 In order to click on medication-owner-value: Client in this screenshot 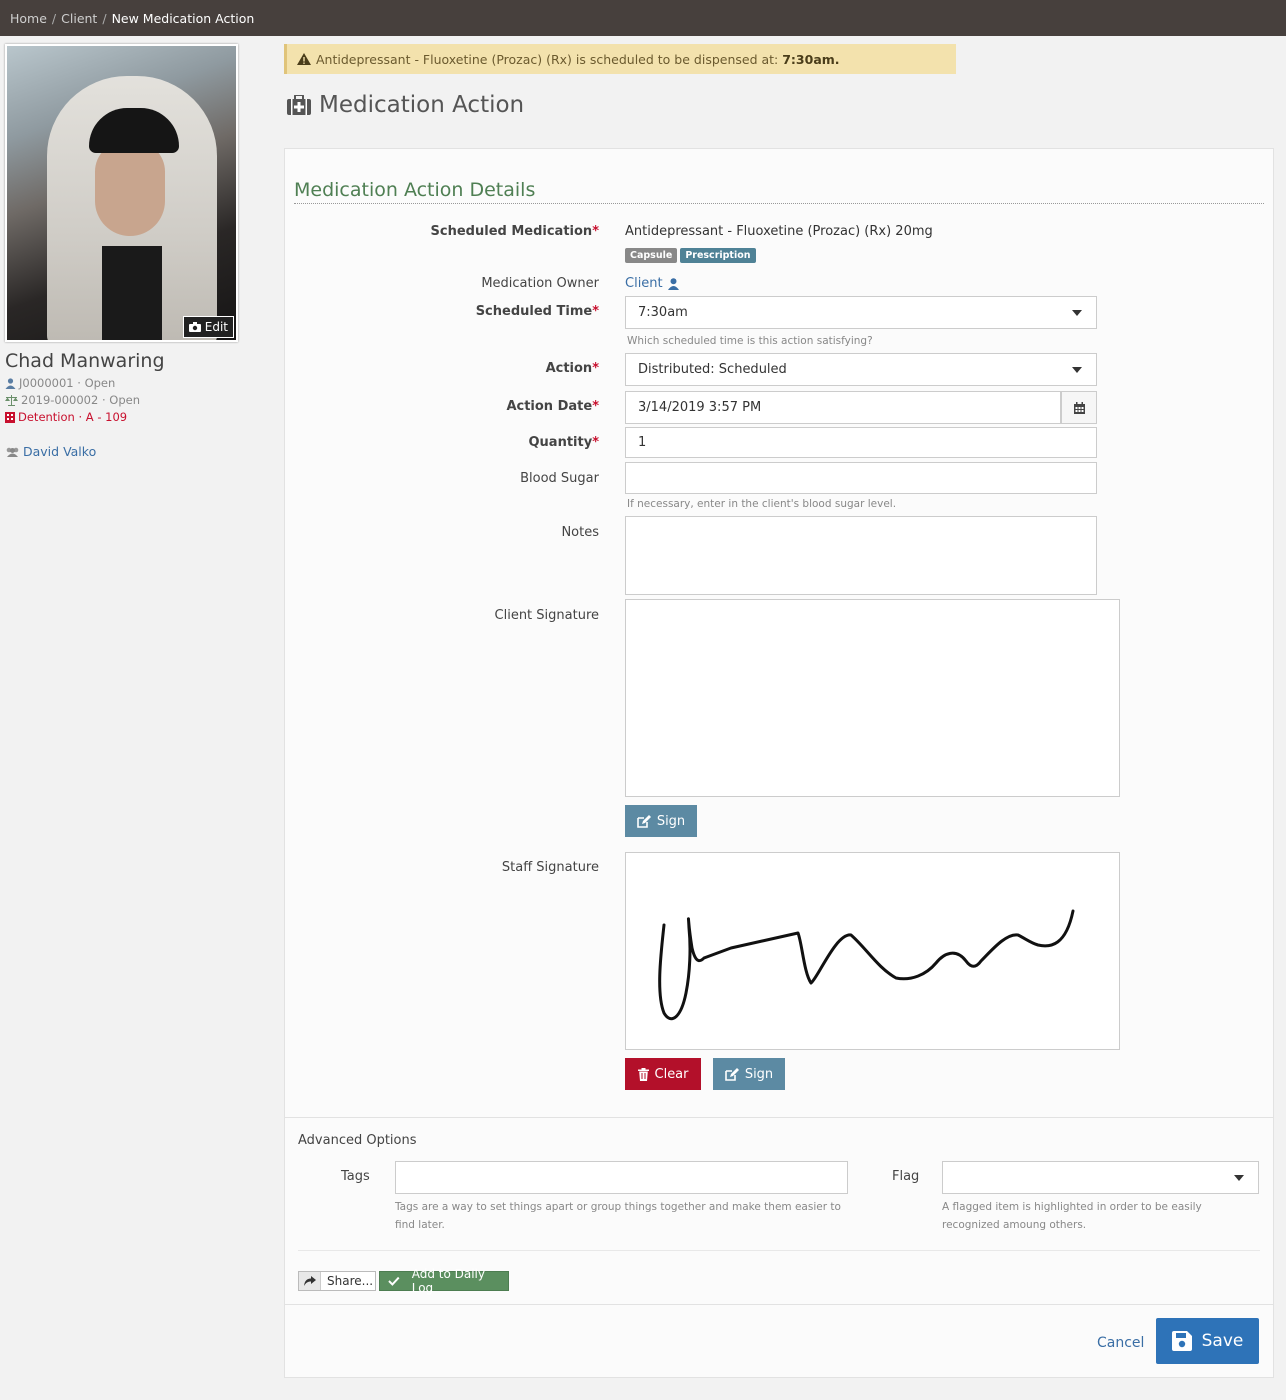, I will do `click(644, 283)`.